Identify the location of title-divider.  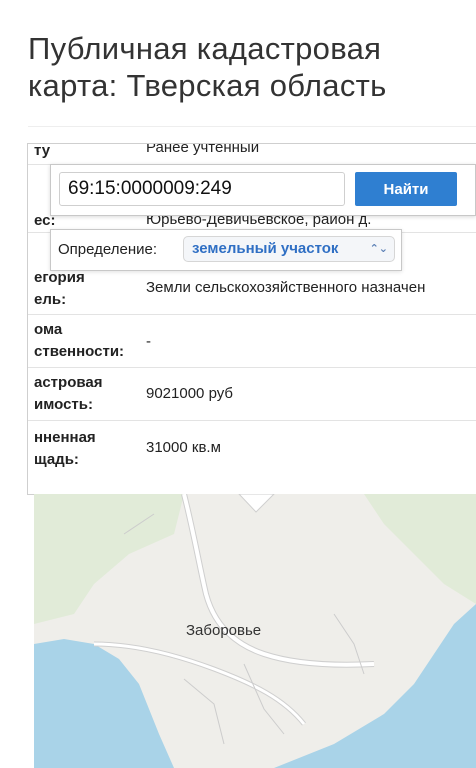
(252, 126).